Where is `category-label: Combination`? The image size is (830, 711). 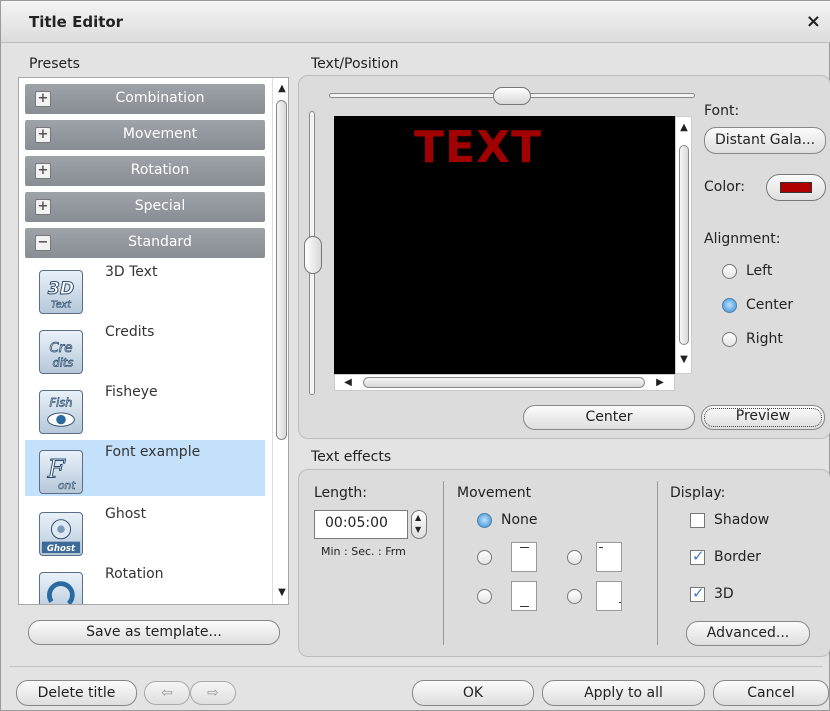 category-label: Combination is located at coordinates (160, 98).